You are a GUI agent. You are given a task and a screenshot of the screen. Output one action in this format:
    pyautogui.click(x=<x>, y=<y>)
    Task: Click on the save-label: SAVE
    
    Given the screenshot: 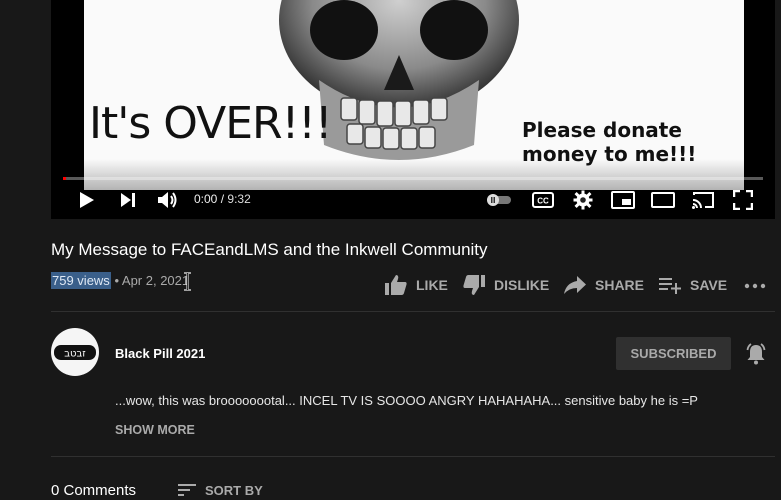 What is the action you would take?
    pyautogui.click(x=709, y=285)
    